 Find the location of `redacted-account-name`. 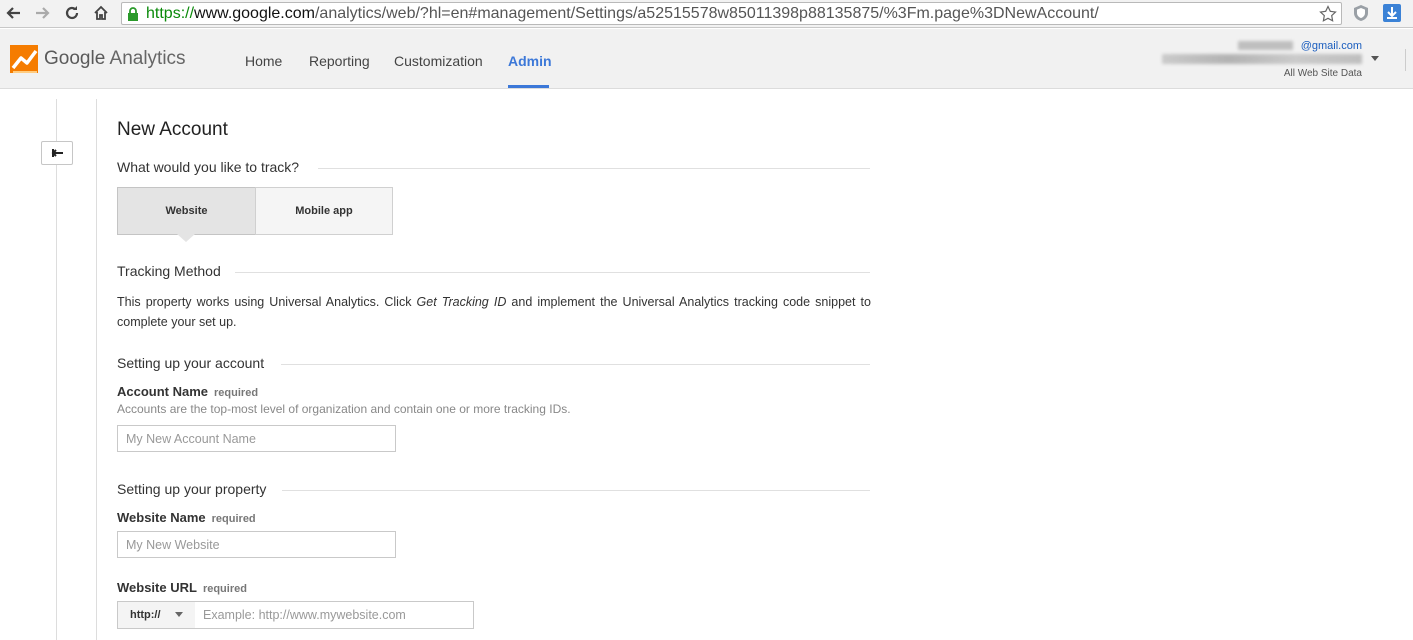

redacted-account-name is located at coordinates (1262, 59).